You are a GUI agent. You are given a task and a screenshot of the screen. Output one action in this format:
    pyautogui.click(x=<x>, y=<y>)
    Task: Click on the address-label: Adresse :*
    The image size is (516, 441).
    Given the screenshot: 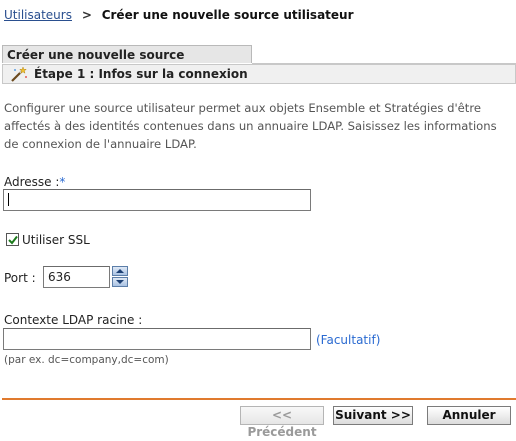 What is the action you would take?
    pyautogui.click(x=34, y=182)
    